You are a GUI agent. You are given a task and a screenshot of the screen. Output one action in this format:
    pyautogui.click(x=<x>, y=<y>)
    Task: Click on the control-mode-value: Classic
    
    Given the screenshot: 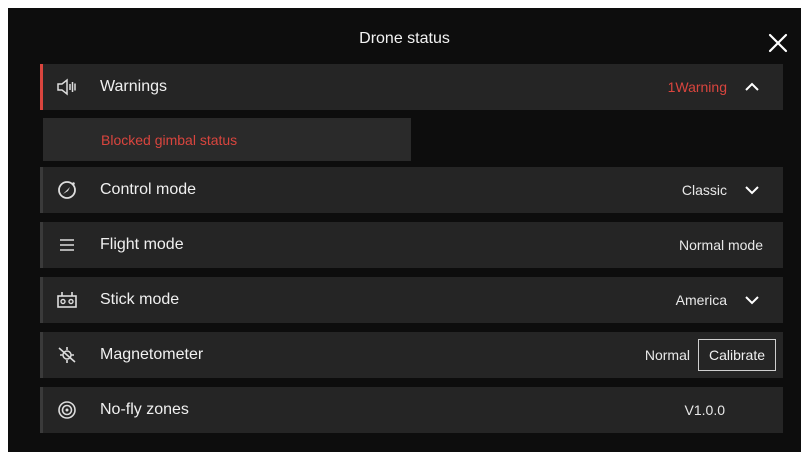 What is the action you would take?
    pyautogui.click(x=704, y=190)
    